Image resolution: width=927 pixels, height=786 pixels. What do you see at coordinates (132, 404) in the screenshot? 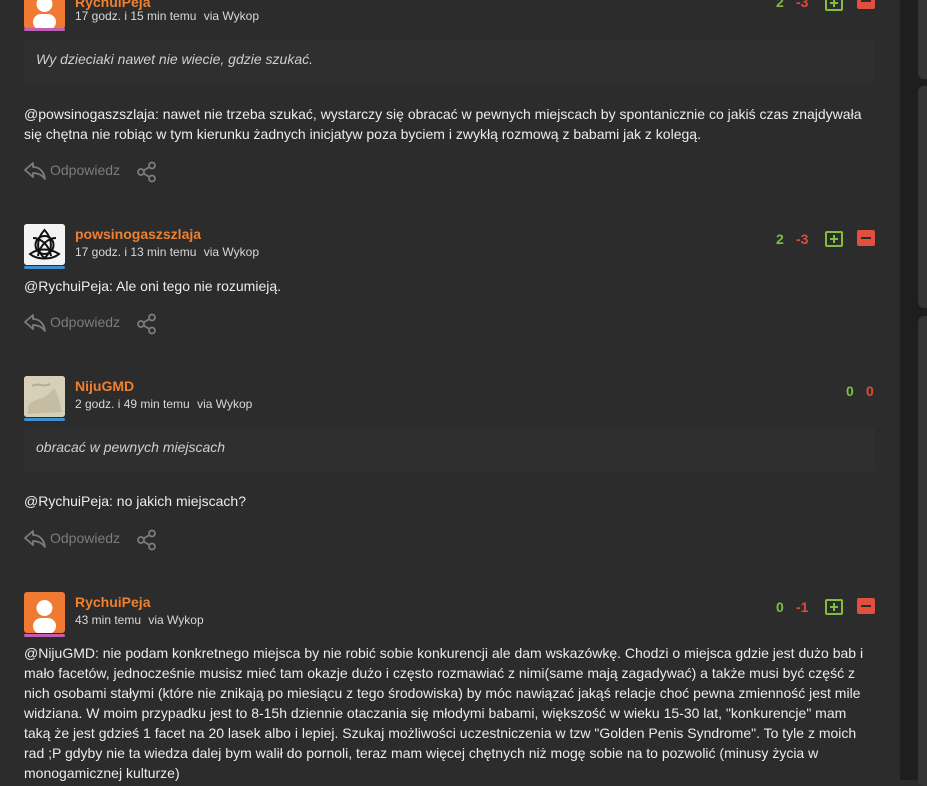
I see `timestamp: 2 godz. i 49 min temu` at bounding box center [132, 404].